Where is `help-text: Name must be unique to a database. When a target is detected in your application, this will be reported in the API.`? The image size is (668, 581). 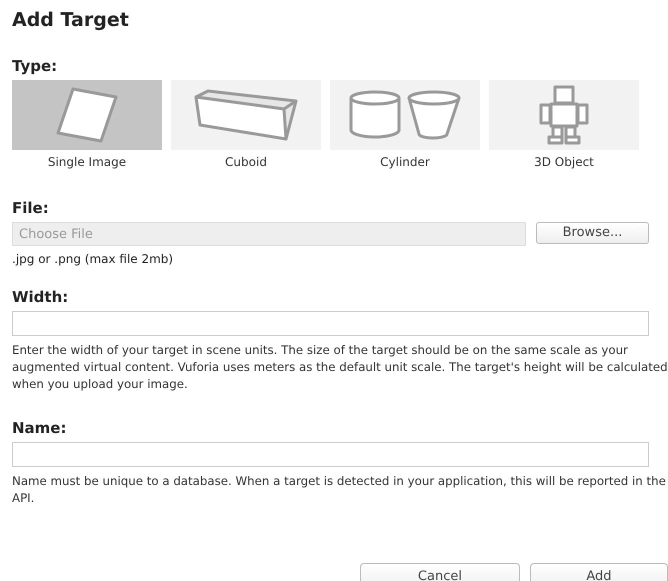 help-text: Name must be unique to a database. When a target is detected in your application, this will be reported in the API. is located at coordinates (339, 490).